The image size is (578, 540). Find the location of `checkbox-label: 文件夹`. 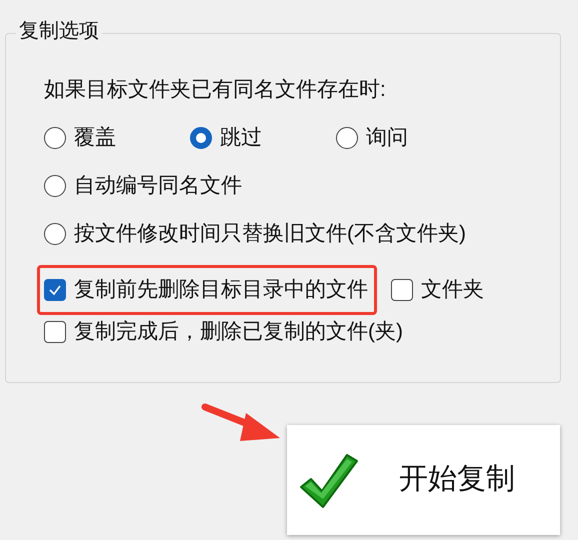

checkbox-label: 文件夹 is located at coordinates (452, 290).